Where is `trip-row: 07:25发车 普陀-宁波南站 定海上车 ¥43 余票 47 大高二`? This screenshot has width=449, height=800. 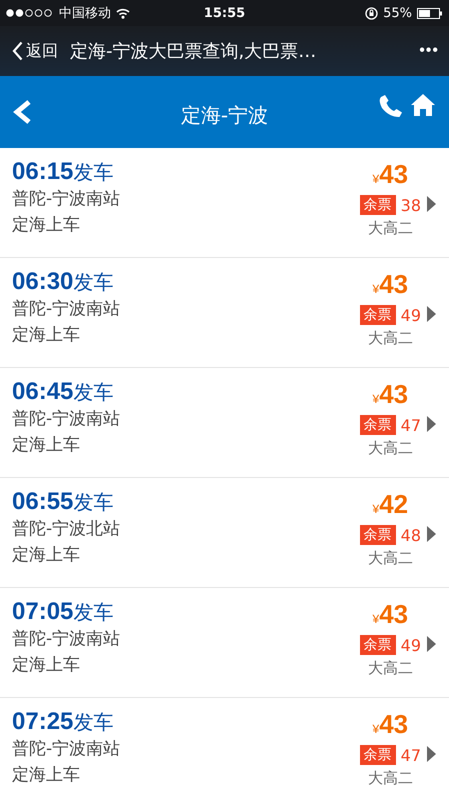
trip-row: 07:25发车 普陀-宁波南站 定海上车 ¥43 余票 47 大高二 is located at coordinates (224, 749).